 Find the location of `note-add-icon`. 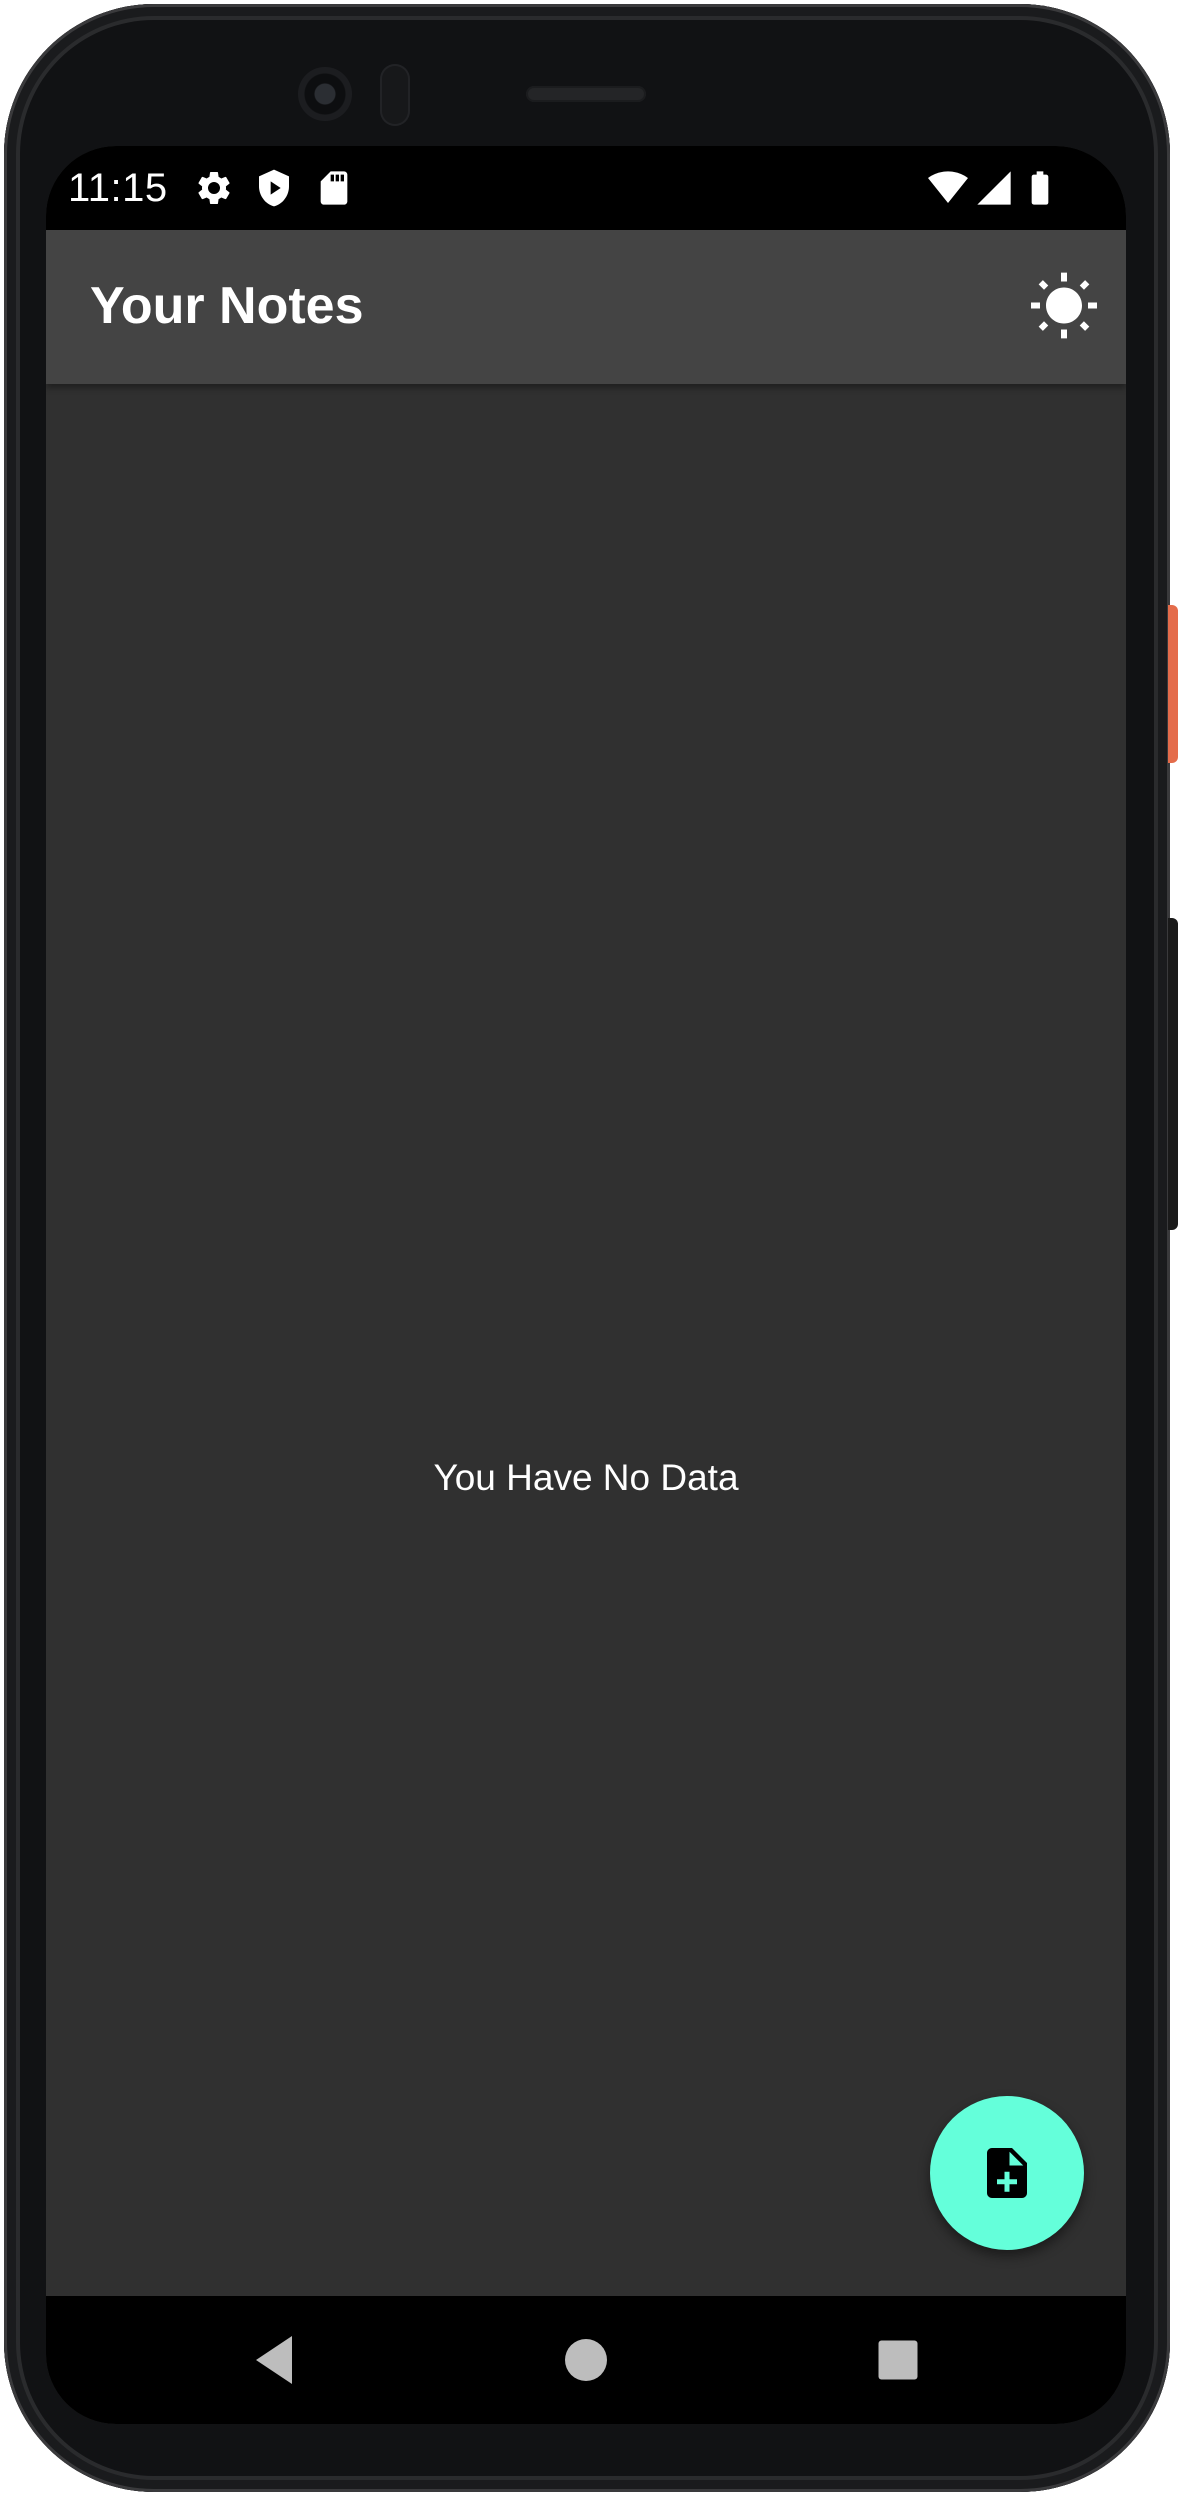

note-add-icon is located at coordinates (1007, 2173).